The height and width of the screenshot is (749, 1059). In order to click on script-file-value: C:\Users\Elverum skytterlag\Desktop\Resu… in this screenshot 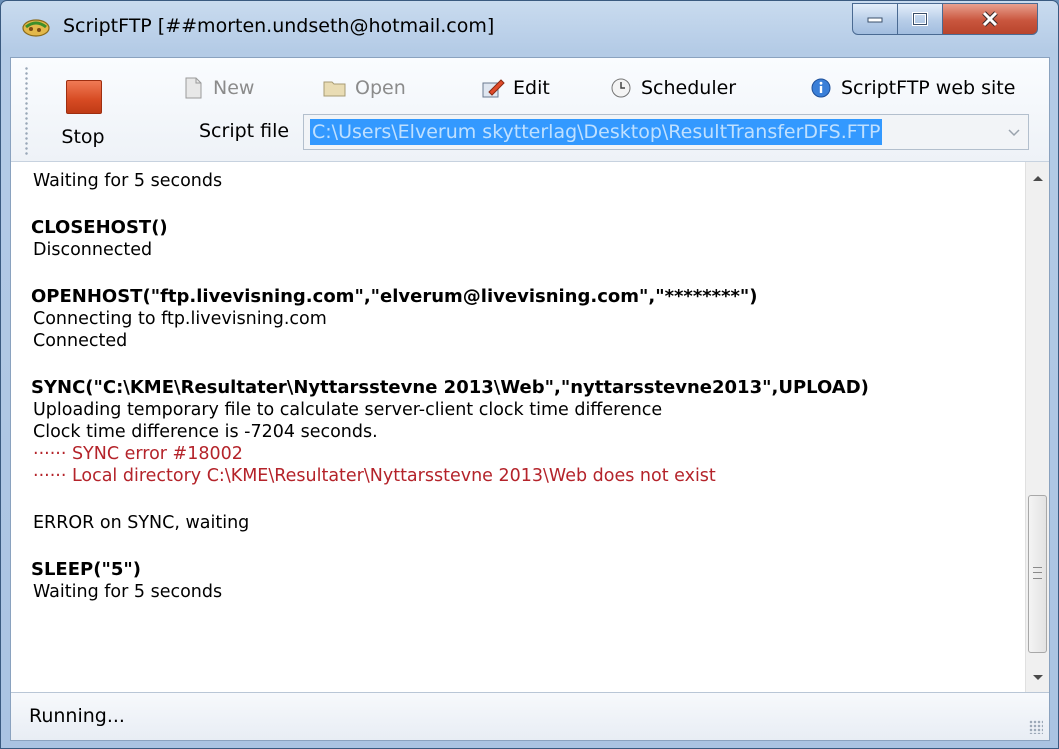, I will do `click(596, 132)`.